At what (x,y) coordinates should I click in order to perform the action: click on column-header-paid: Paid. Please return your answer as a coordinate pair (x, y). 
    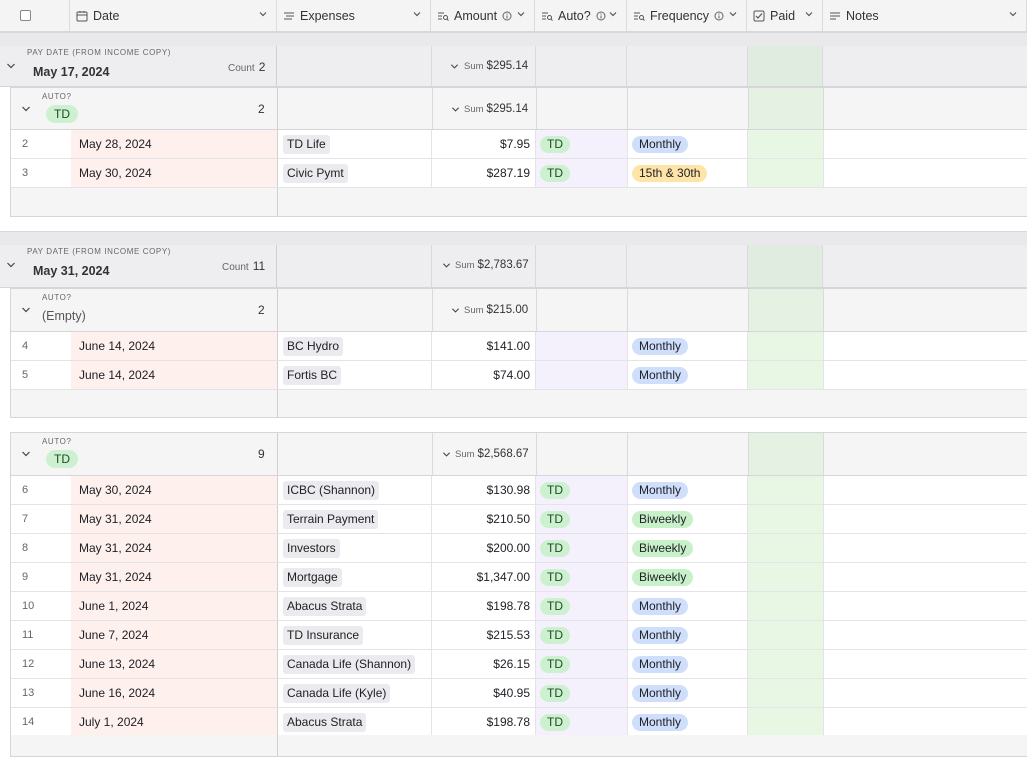
    Looking at the image, I should click on (785, 15).